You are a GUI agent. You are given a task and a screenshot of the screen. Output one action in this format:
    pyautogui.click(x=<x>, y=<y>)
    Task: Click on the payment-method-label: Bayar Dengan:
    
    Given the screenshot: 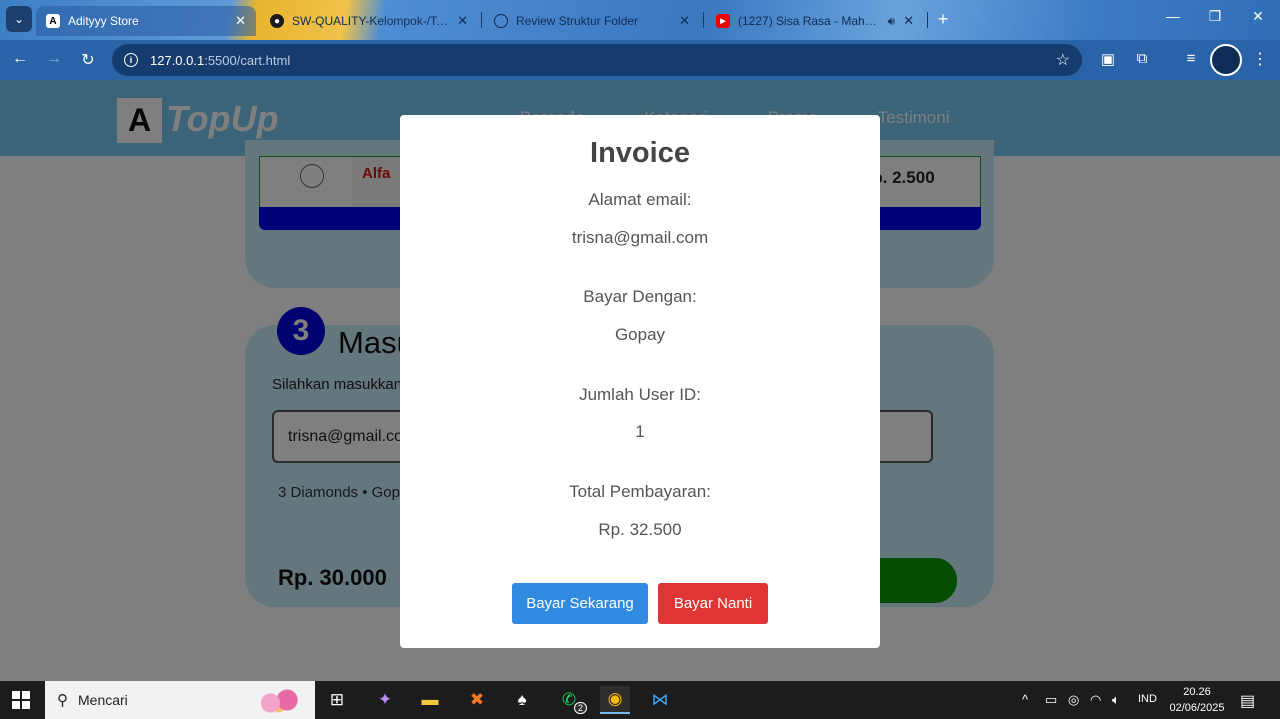 What is the action you would take?
    pyautogui.click(x=640, y=296)
    